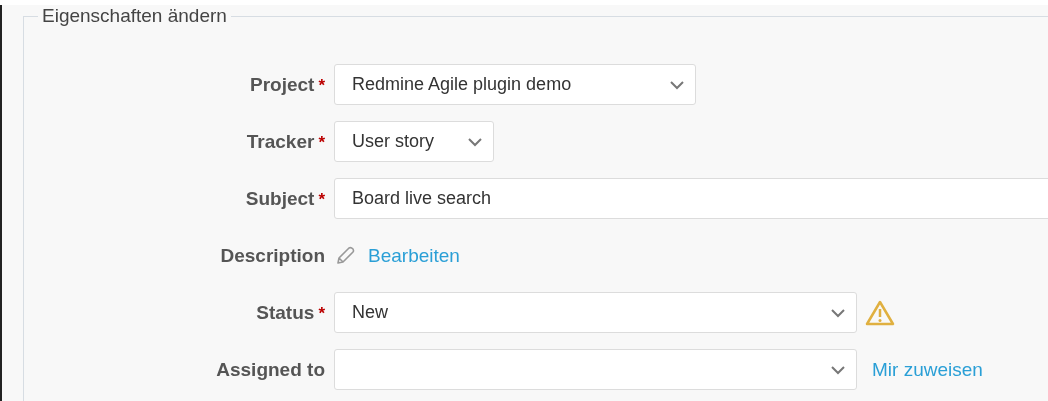 The height and width of the screenshot is (401, 1048). I want to click on field-label: Project, so click(282, 84).